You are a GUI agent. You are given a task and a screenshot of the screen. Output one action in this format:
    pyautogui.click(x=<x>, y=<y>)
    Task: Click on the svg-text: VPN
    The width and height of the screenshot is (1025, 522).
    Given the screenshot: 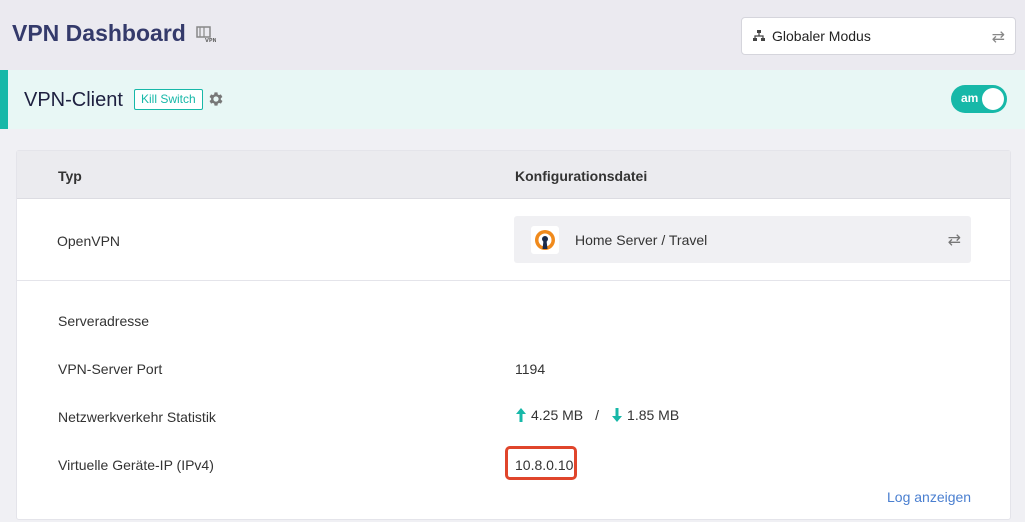 What is the action you would take?
    pyautogui.click(x=210, y=40)
    